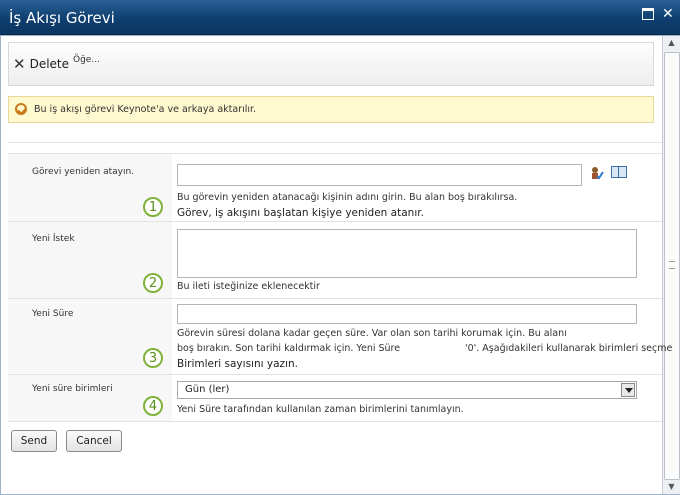 The height and width of the screenshot is (495, 680). What do you see at coordinates (335, 421) in the screenshot?
I see `form-bottom-divider` at bounding box center [335, 421].